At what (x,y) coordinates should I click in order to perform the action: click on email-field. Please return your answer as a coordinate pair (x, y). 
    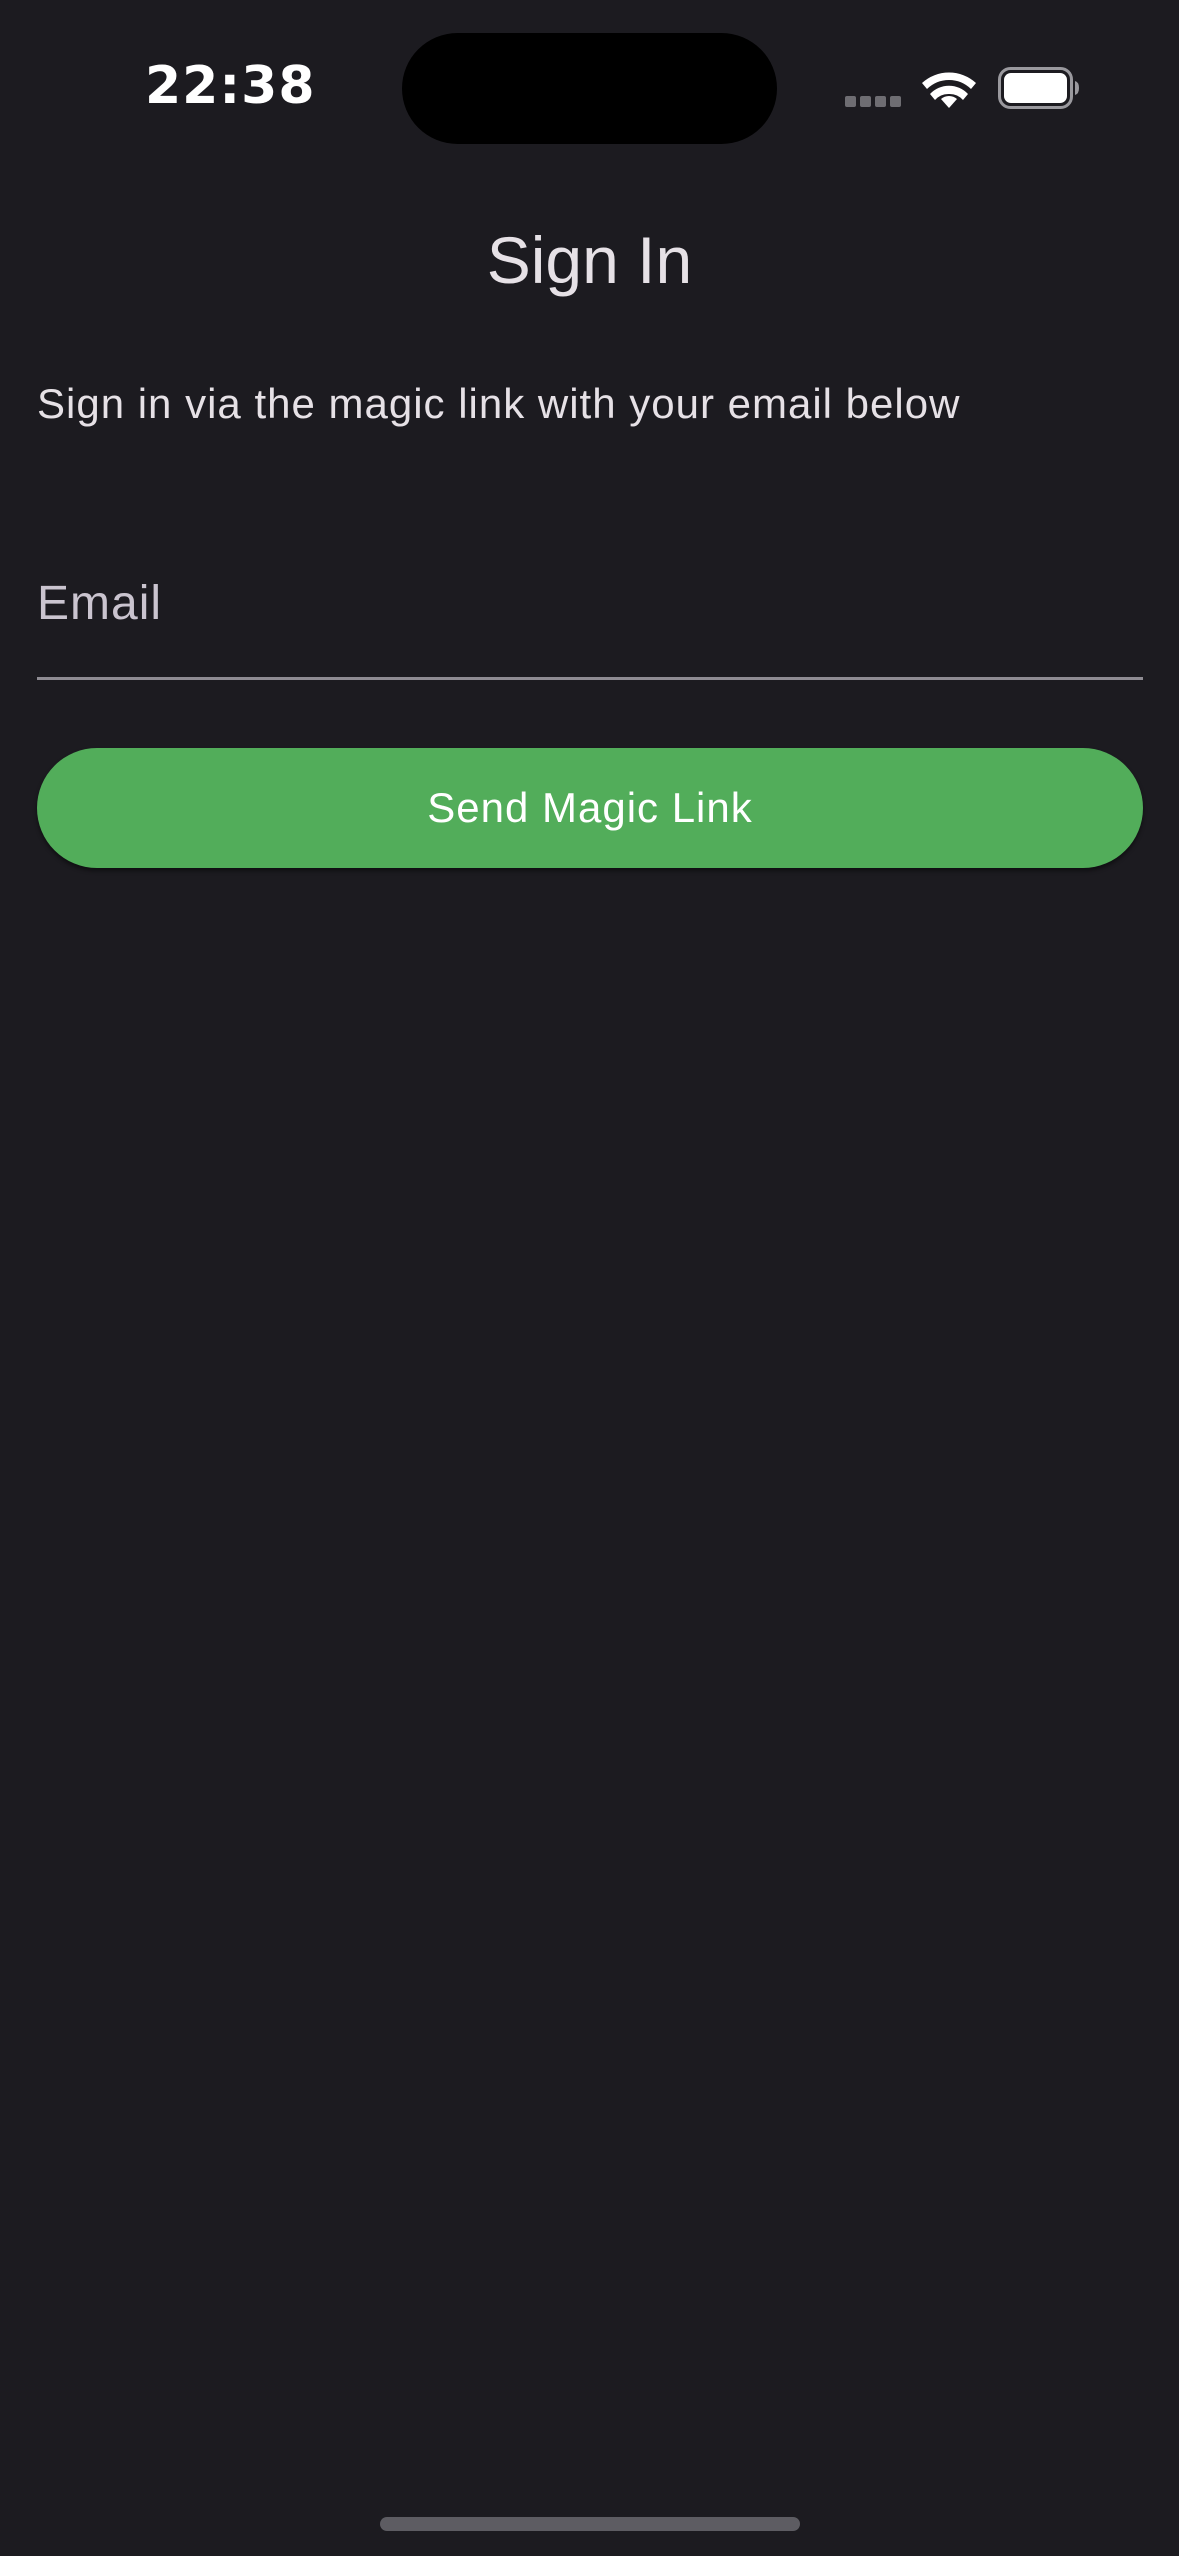
    Looking at the image, I should click on (590, 610).